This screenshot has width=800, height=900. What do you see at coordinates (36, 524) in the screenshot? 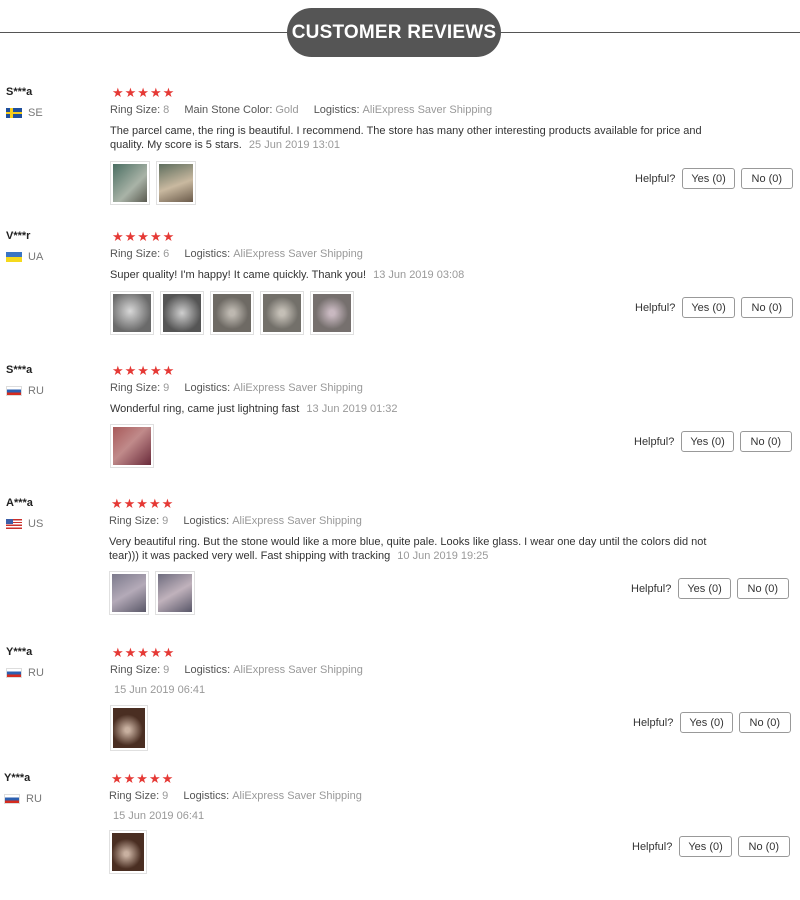
I see `country-code: US` at bounding box center [36, 524].